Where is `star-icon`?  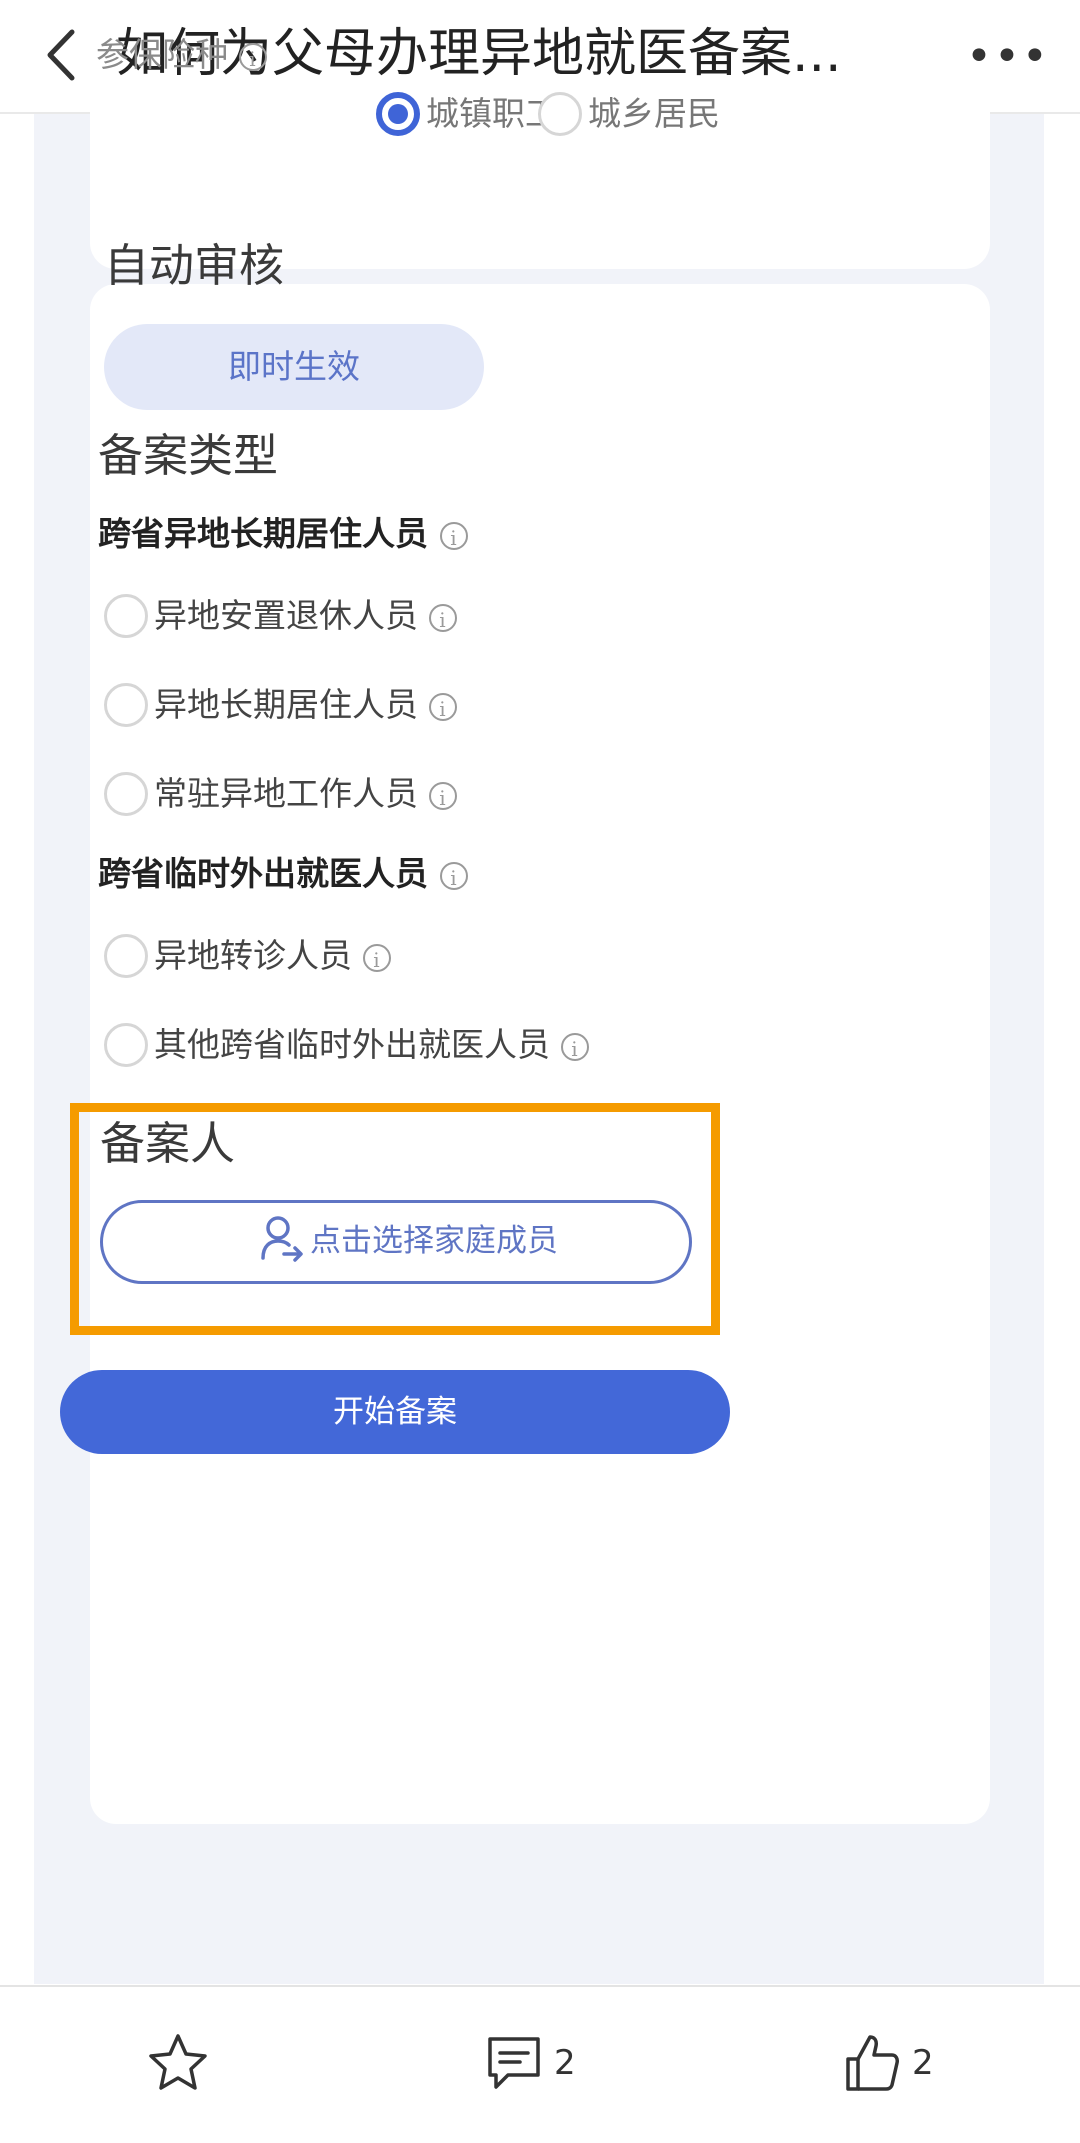
star-icon is located at coordinates (178, 2062).